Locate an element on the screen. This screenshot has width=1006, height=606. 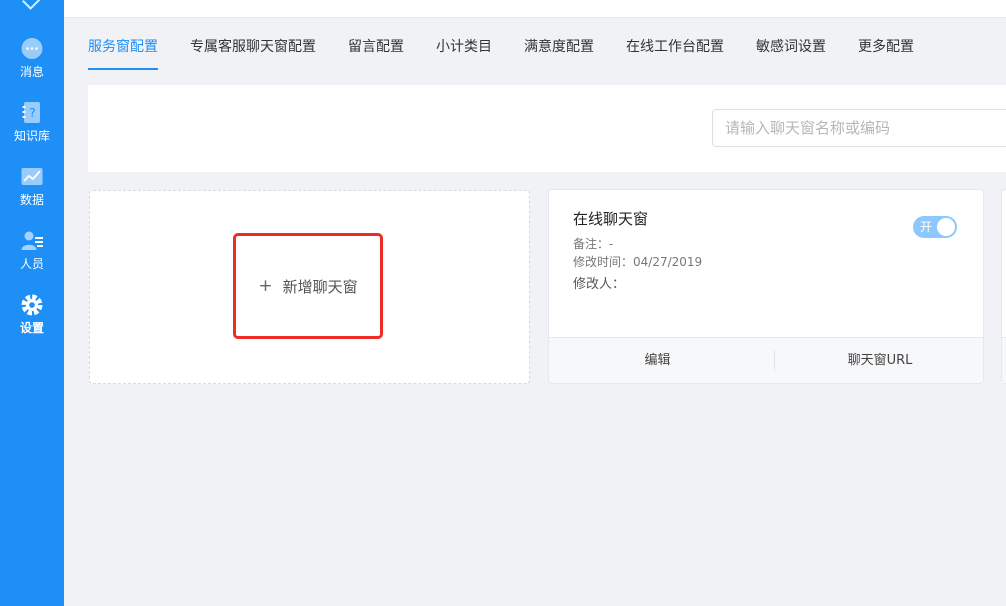
tab-service-window: 服务窗配置 is located at coordinates (123, 53).